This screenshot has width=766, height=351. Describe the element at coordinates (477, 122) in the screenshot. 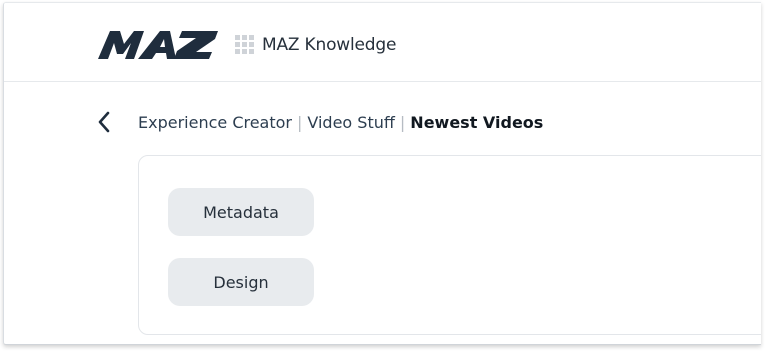

I see `breadcrumb-newest-videos: Newest Videos` at that location.